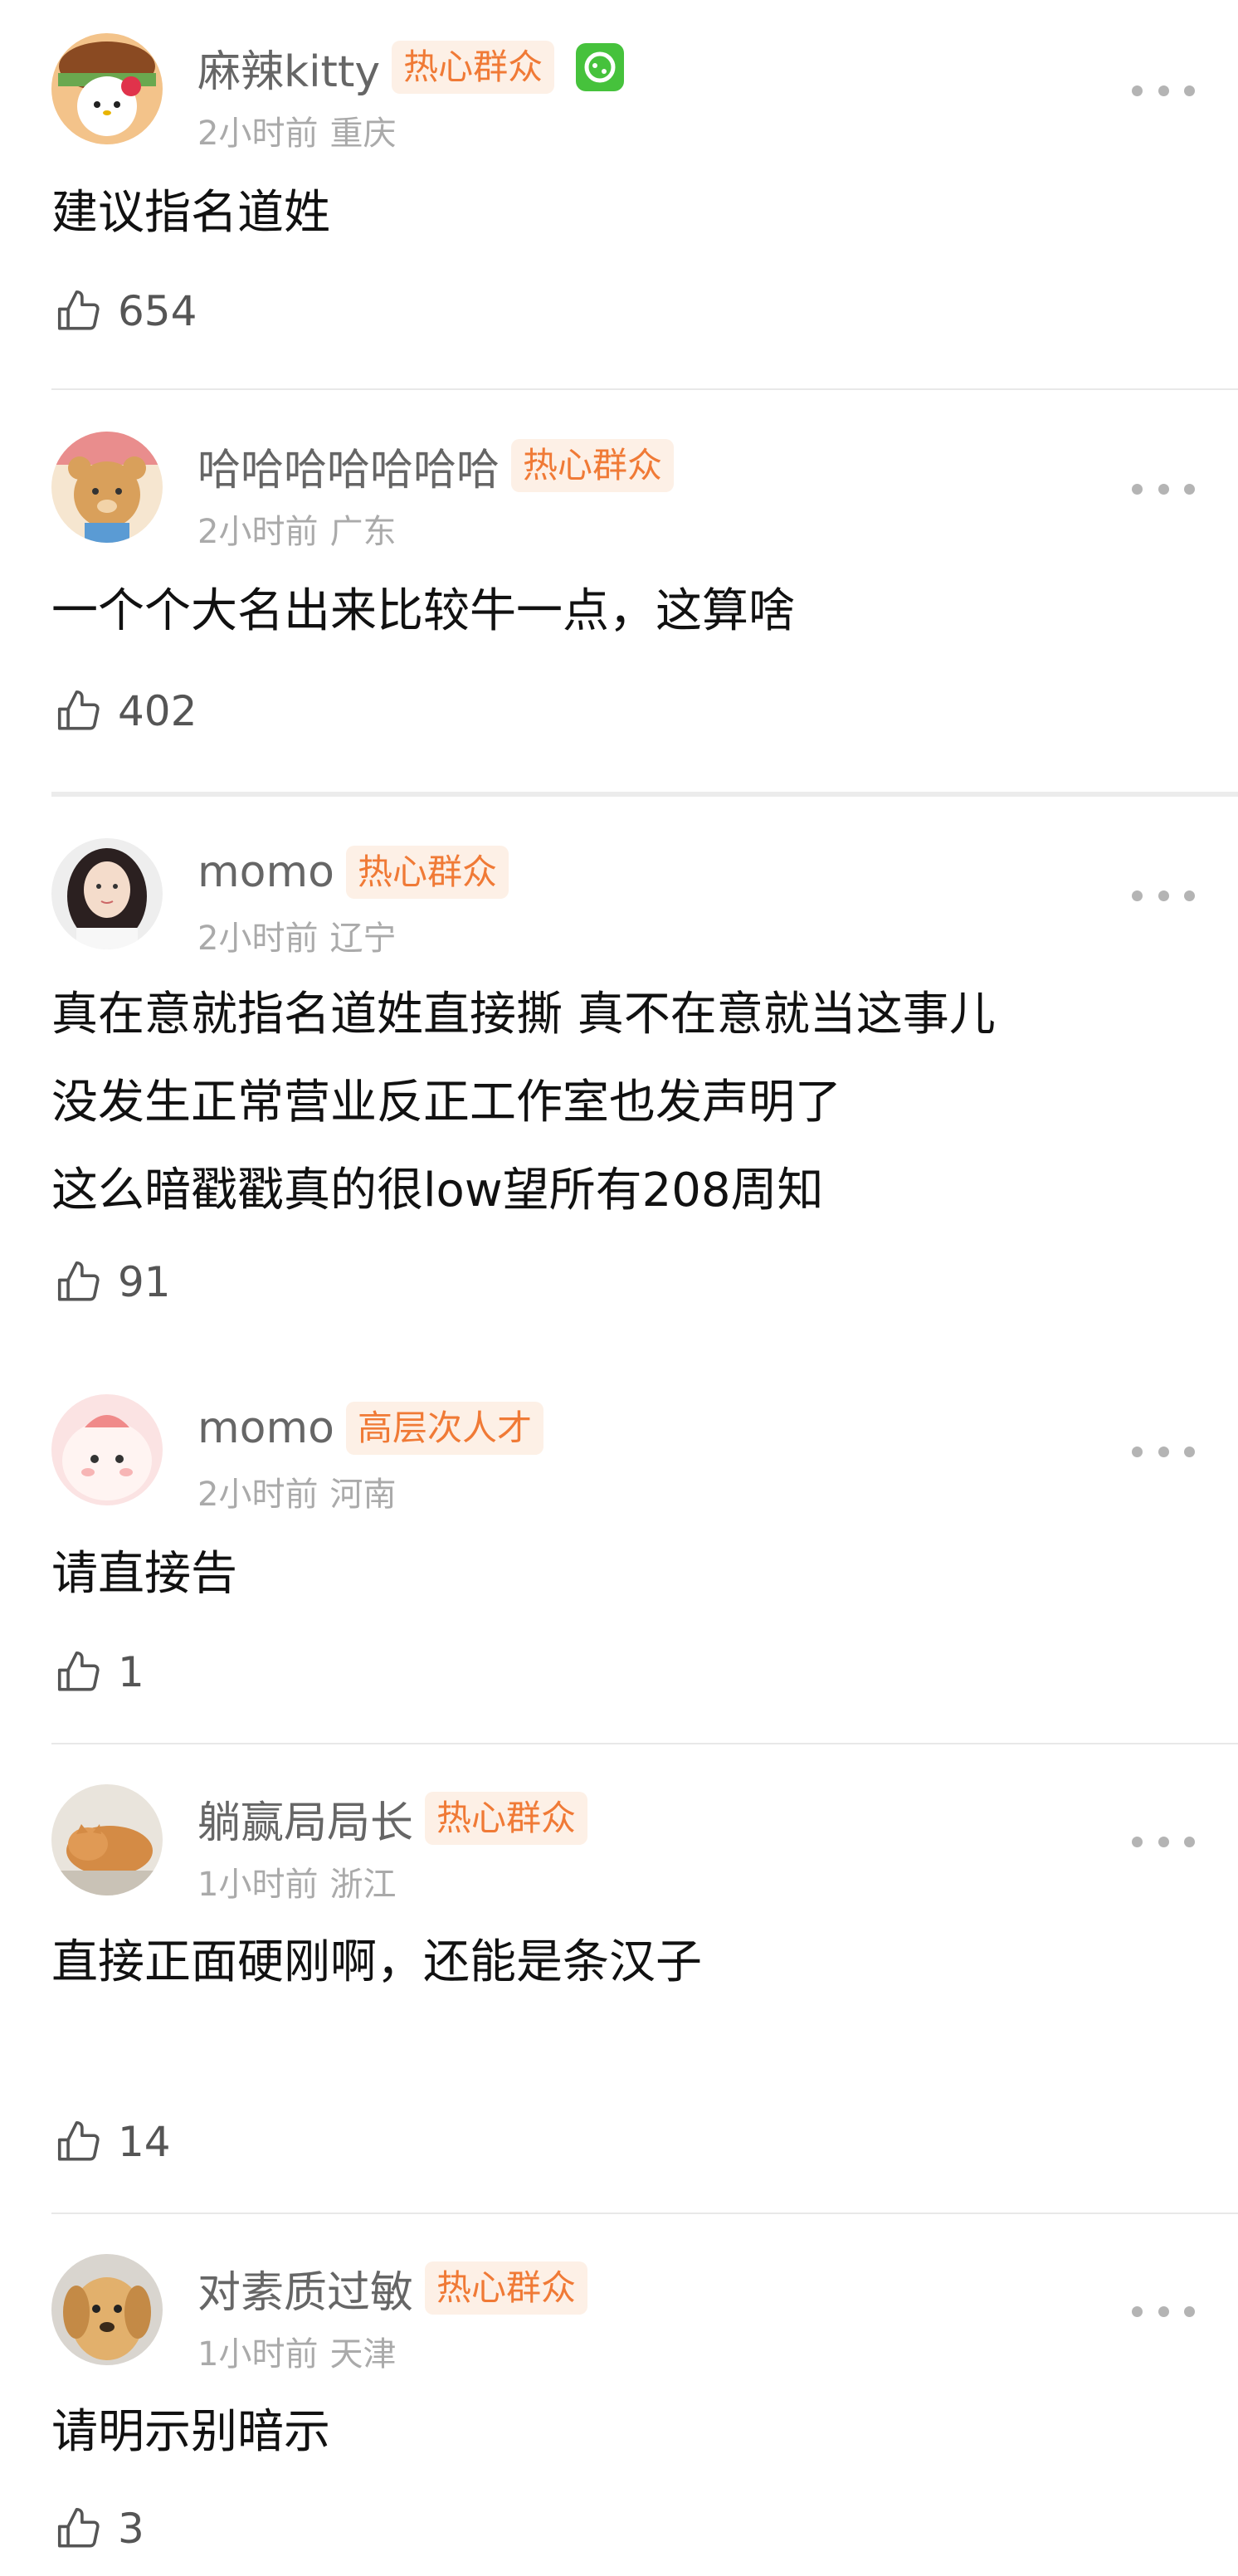  I want to click on like-button: 402, so click(125, 711).